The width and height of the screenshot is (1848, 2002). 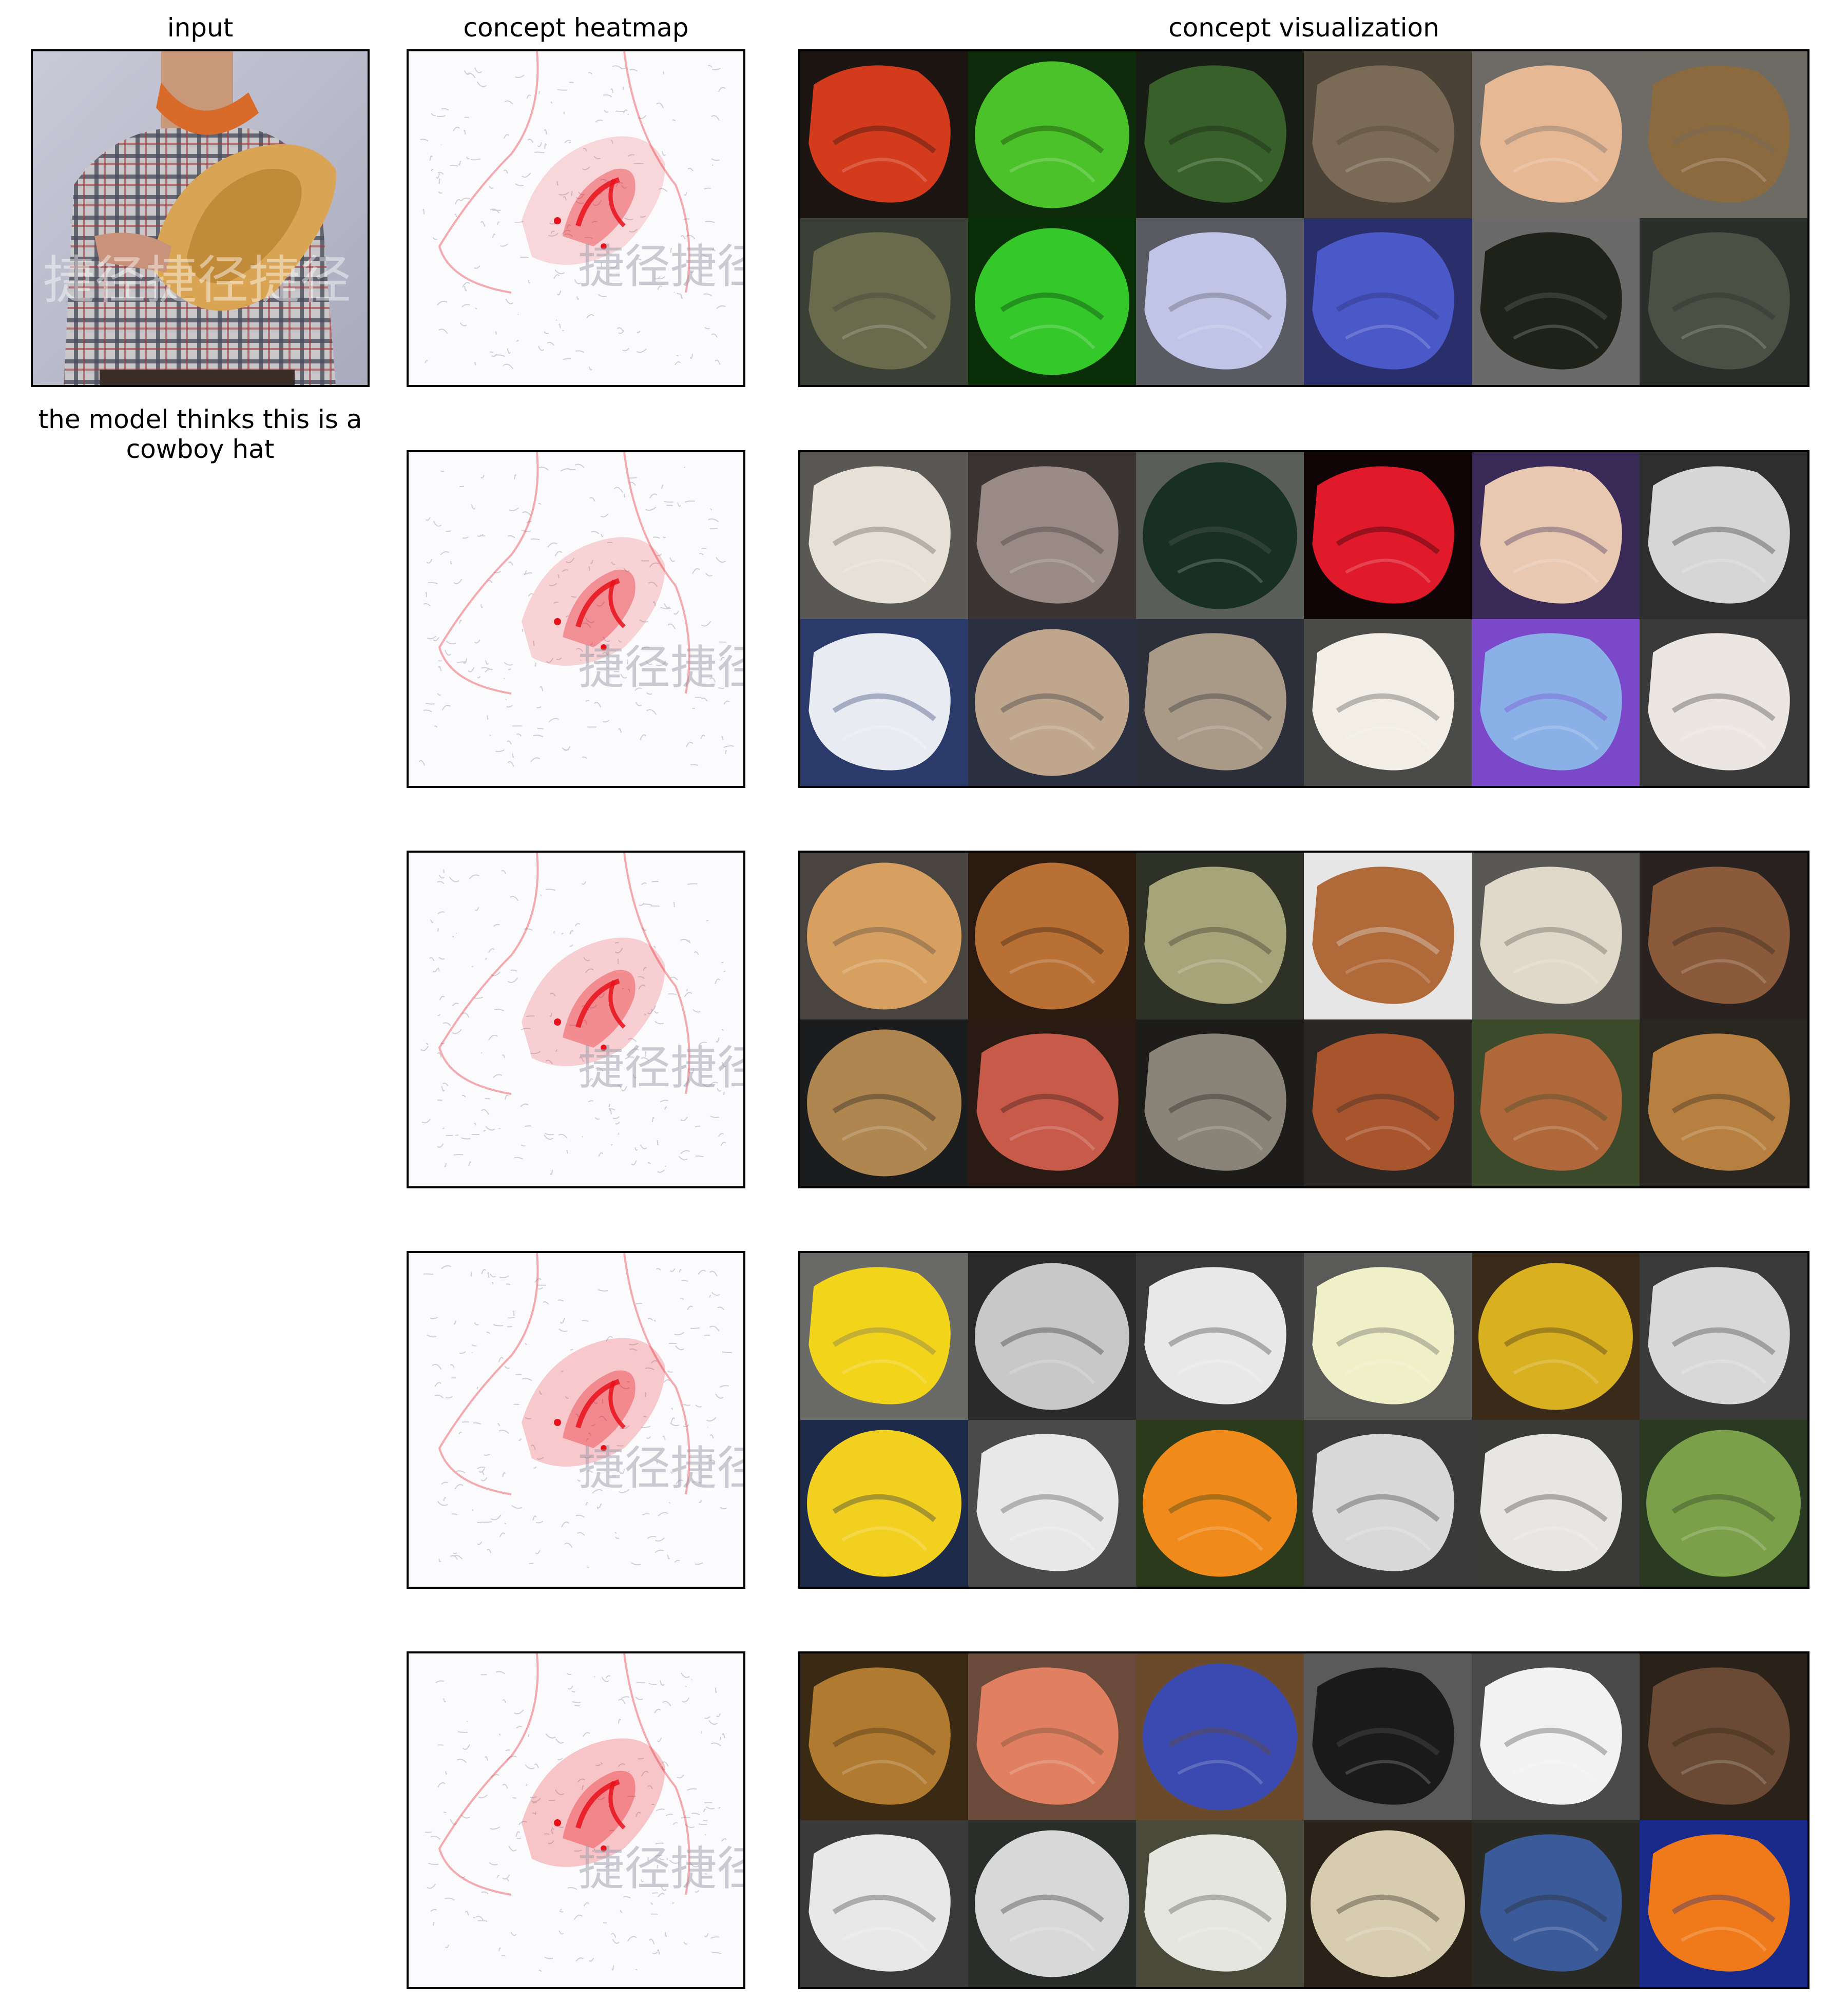 I want to click on input-column-title: input, so click(x=200, y=28).